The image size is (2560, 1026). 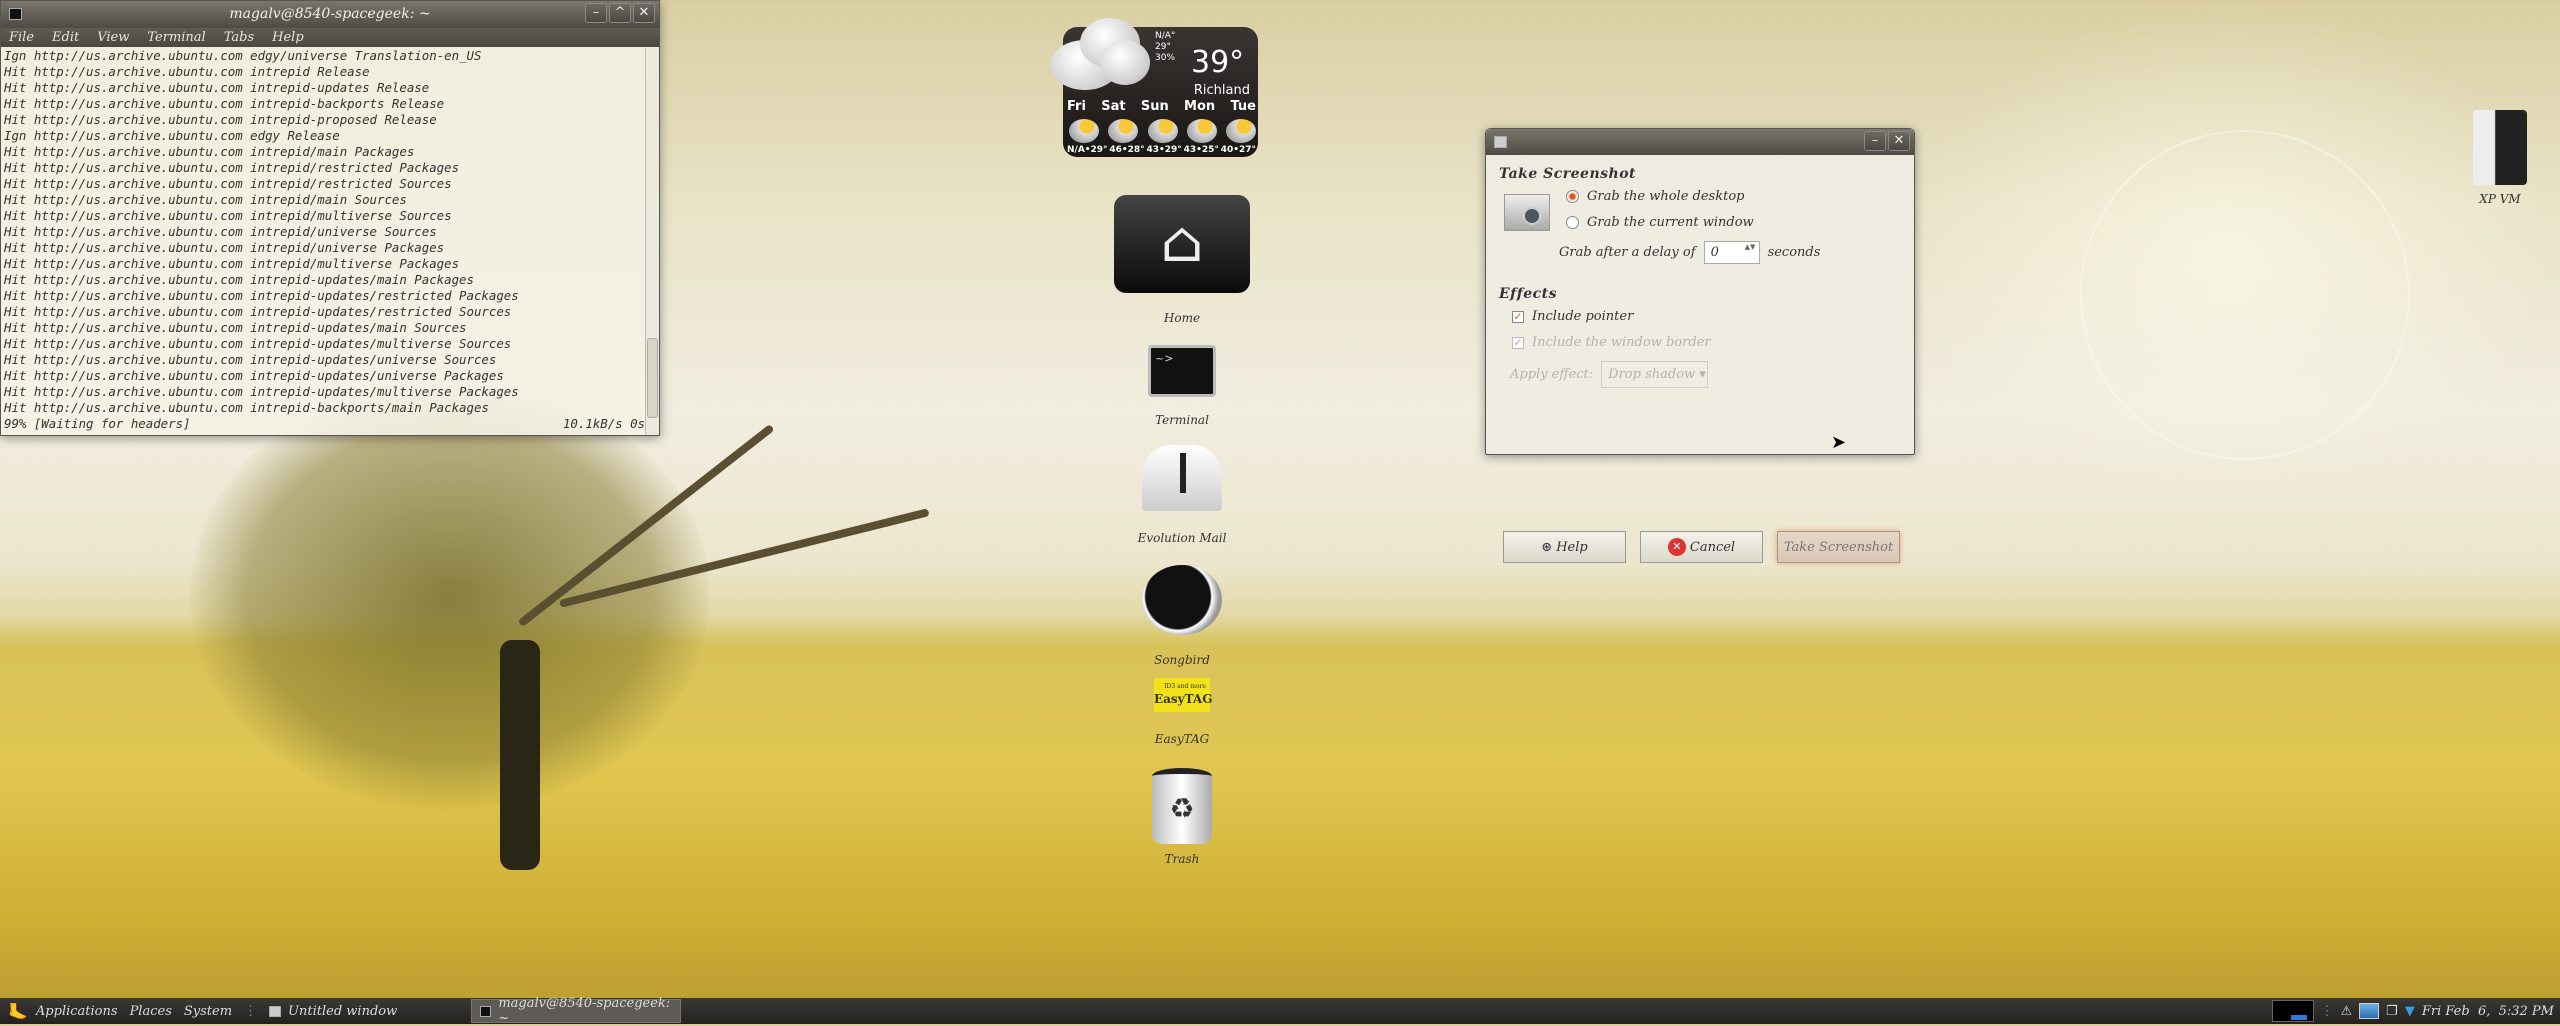 What do you see at coordinates (1611, 342) in the screenshot?
I see `include-border-checkbox: ✓ Include the window border` at bounding box center [1611, 342].